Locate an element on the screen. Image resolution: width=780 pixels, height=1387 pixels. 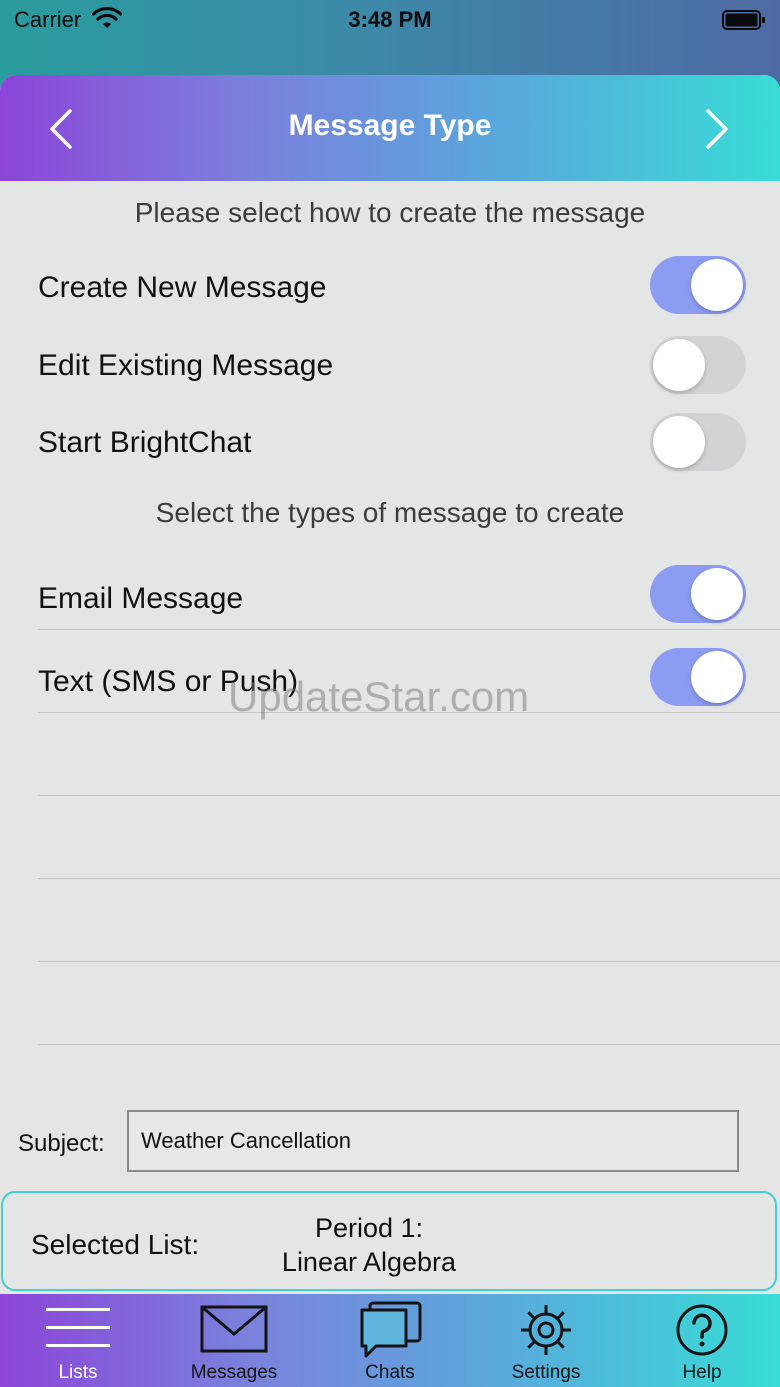
tab-label: Settings is located at coordinates (546, 1372).